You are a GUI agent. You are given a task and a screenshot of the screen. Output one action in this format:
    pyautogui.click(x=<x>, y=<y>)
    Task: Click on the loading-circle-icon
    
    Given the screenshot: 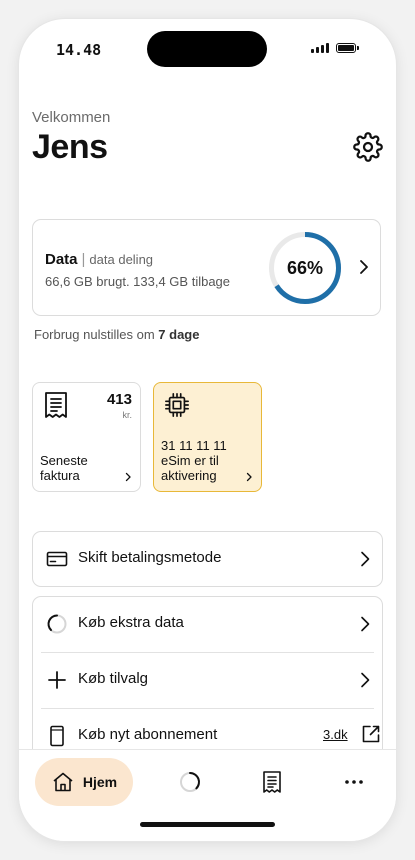 What is the action you would take?
    pyautogui.click(x=57, y=624)
    